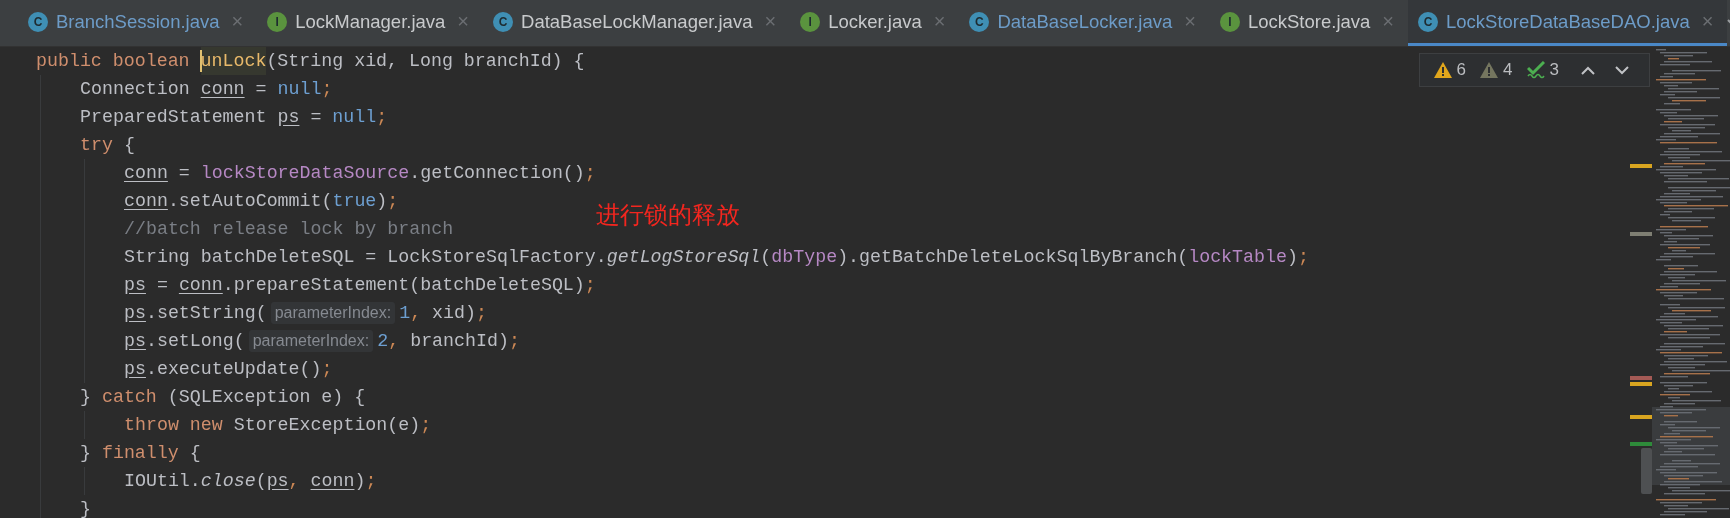 The width and height of the screenshot is (1730, 518). What do you see at coordinates (206, 313) in the screenshot?
I see `code-token: .setString(` at bounding box center [206, 313].